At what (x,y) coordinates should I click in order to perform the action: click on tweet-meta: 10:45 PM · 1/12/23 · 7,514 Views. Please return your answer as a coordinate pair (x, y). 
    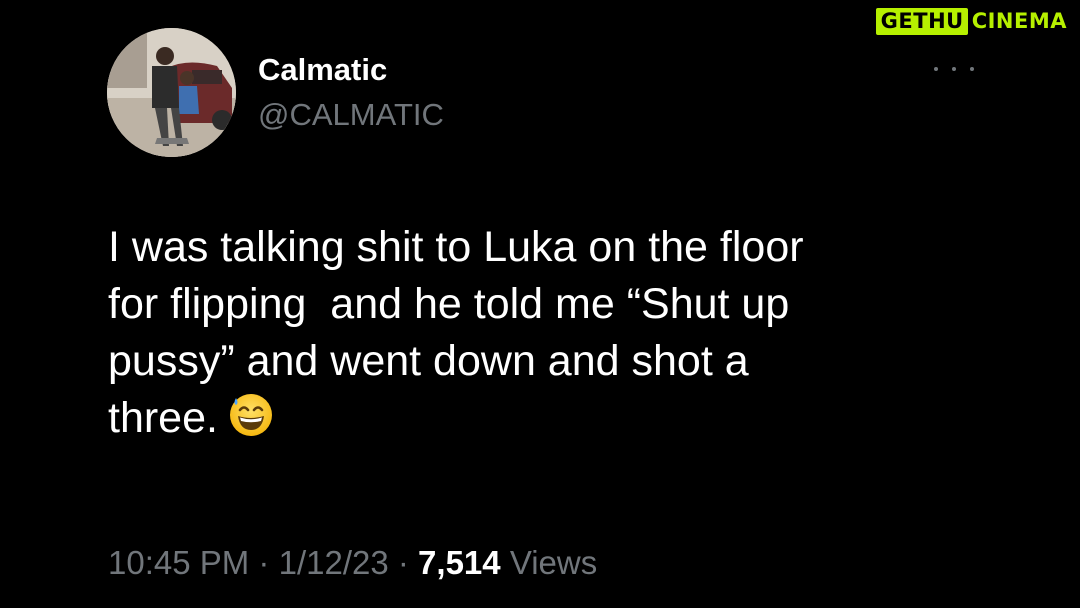
    Looking at the image, I should click on (352, 563).